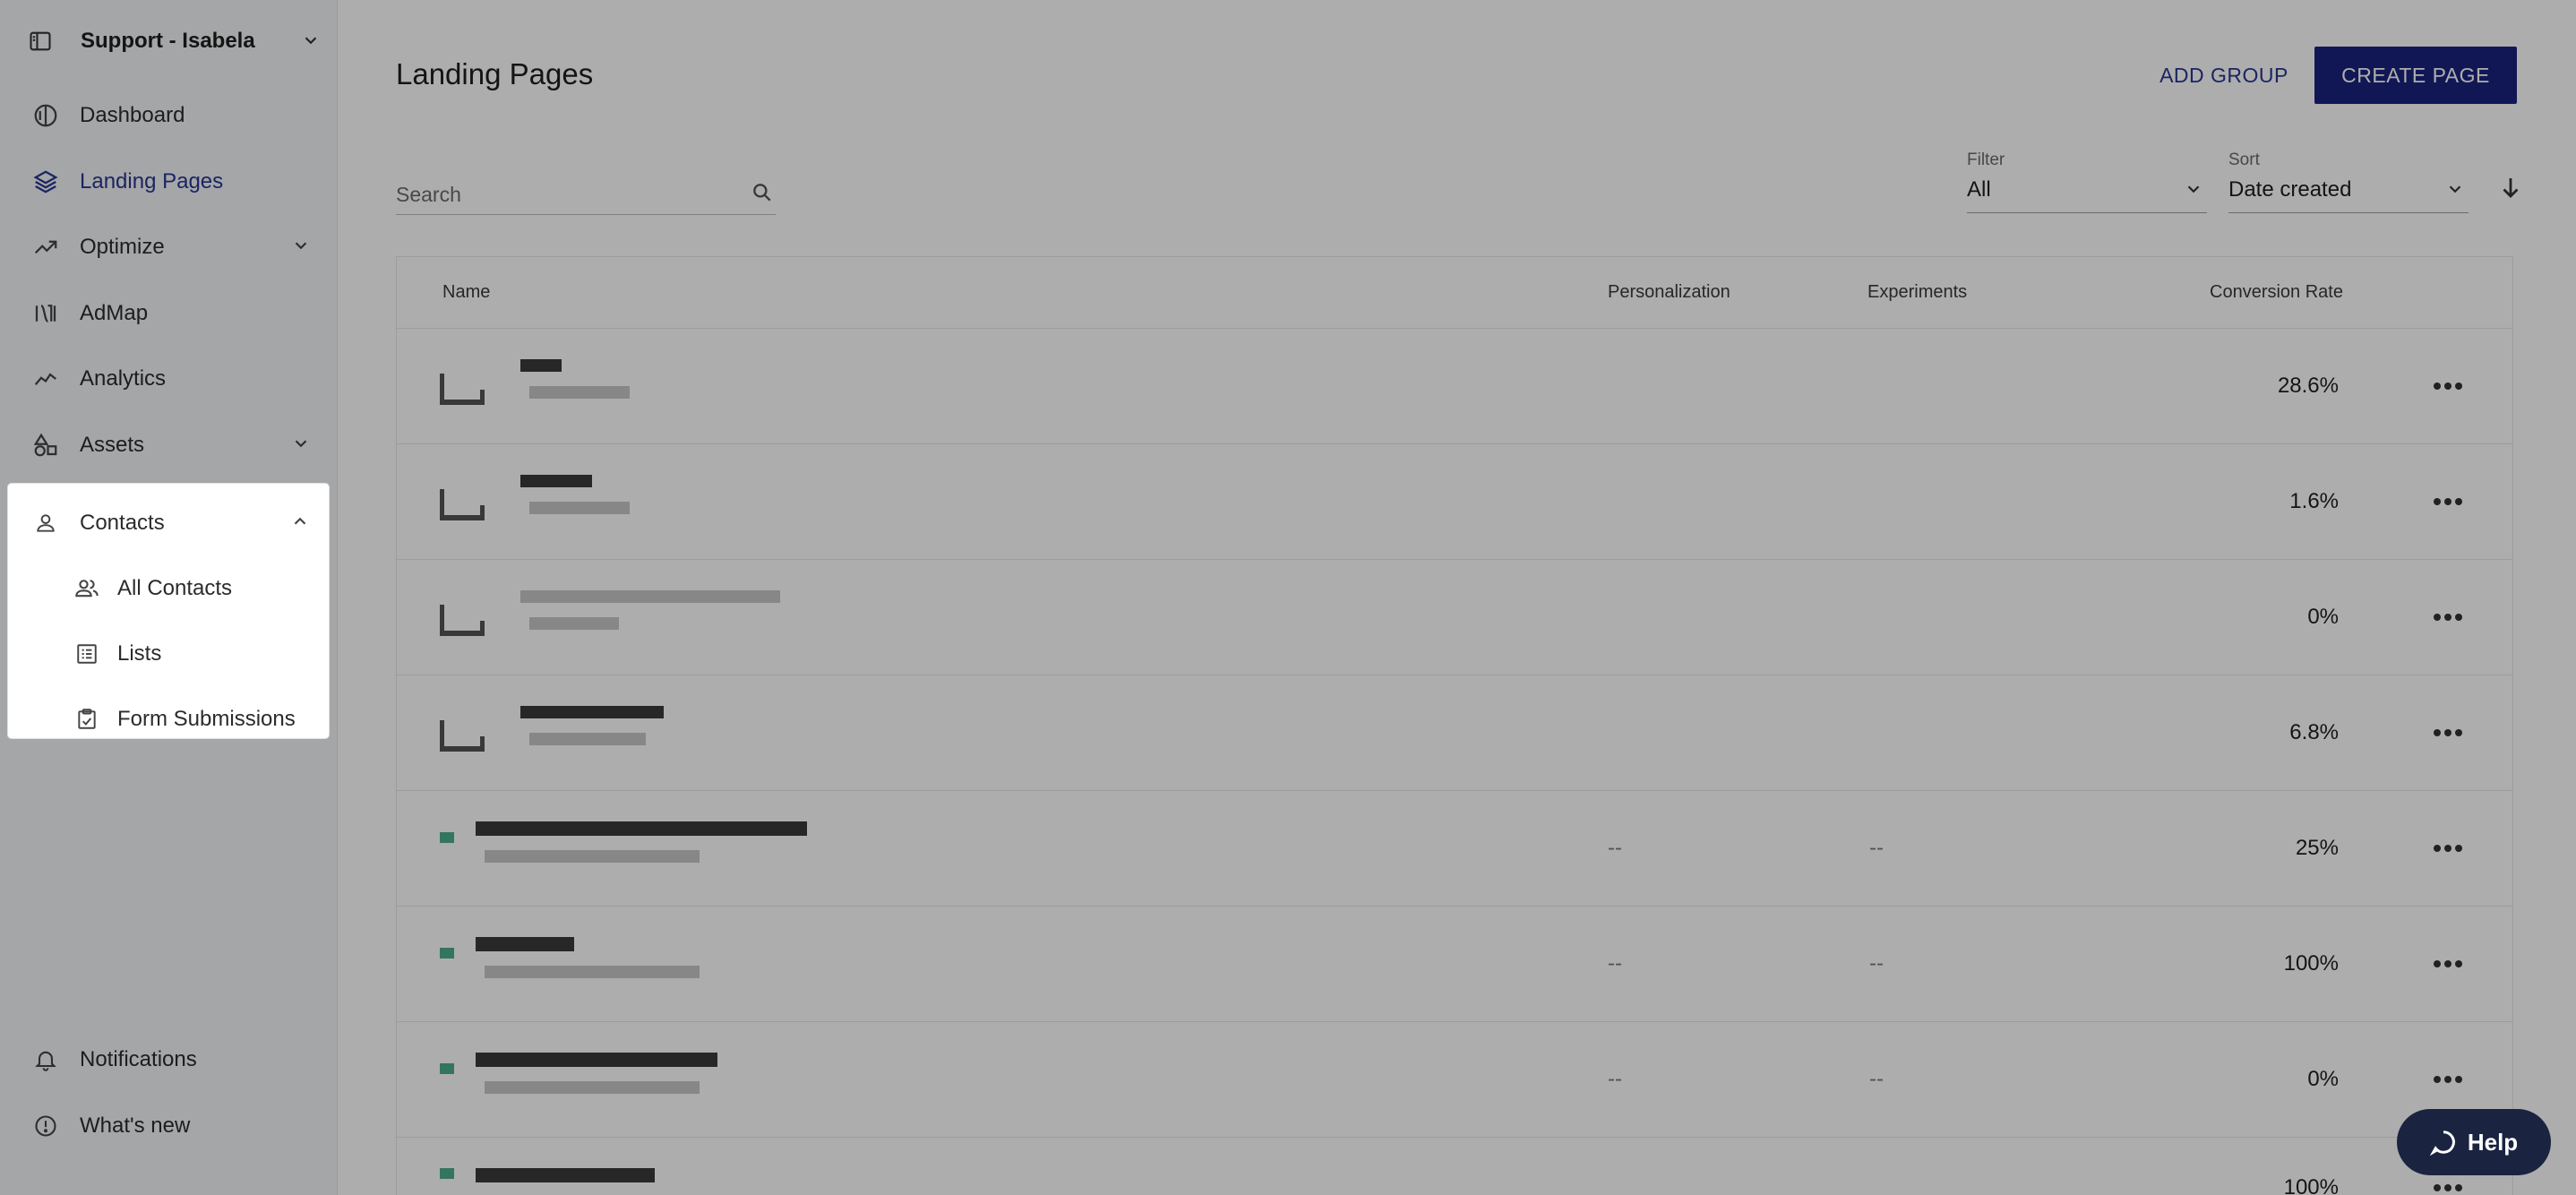  Describe the element at coordinates (1979, 189) in the screenshot. I see `filter-value: All` at that location.